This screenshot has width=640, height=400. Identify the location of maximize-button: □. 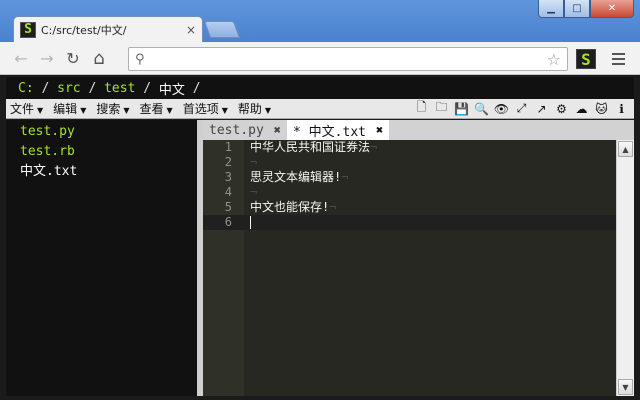
(577, 9).